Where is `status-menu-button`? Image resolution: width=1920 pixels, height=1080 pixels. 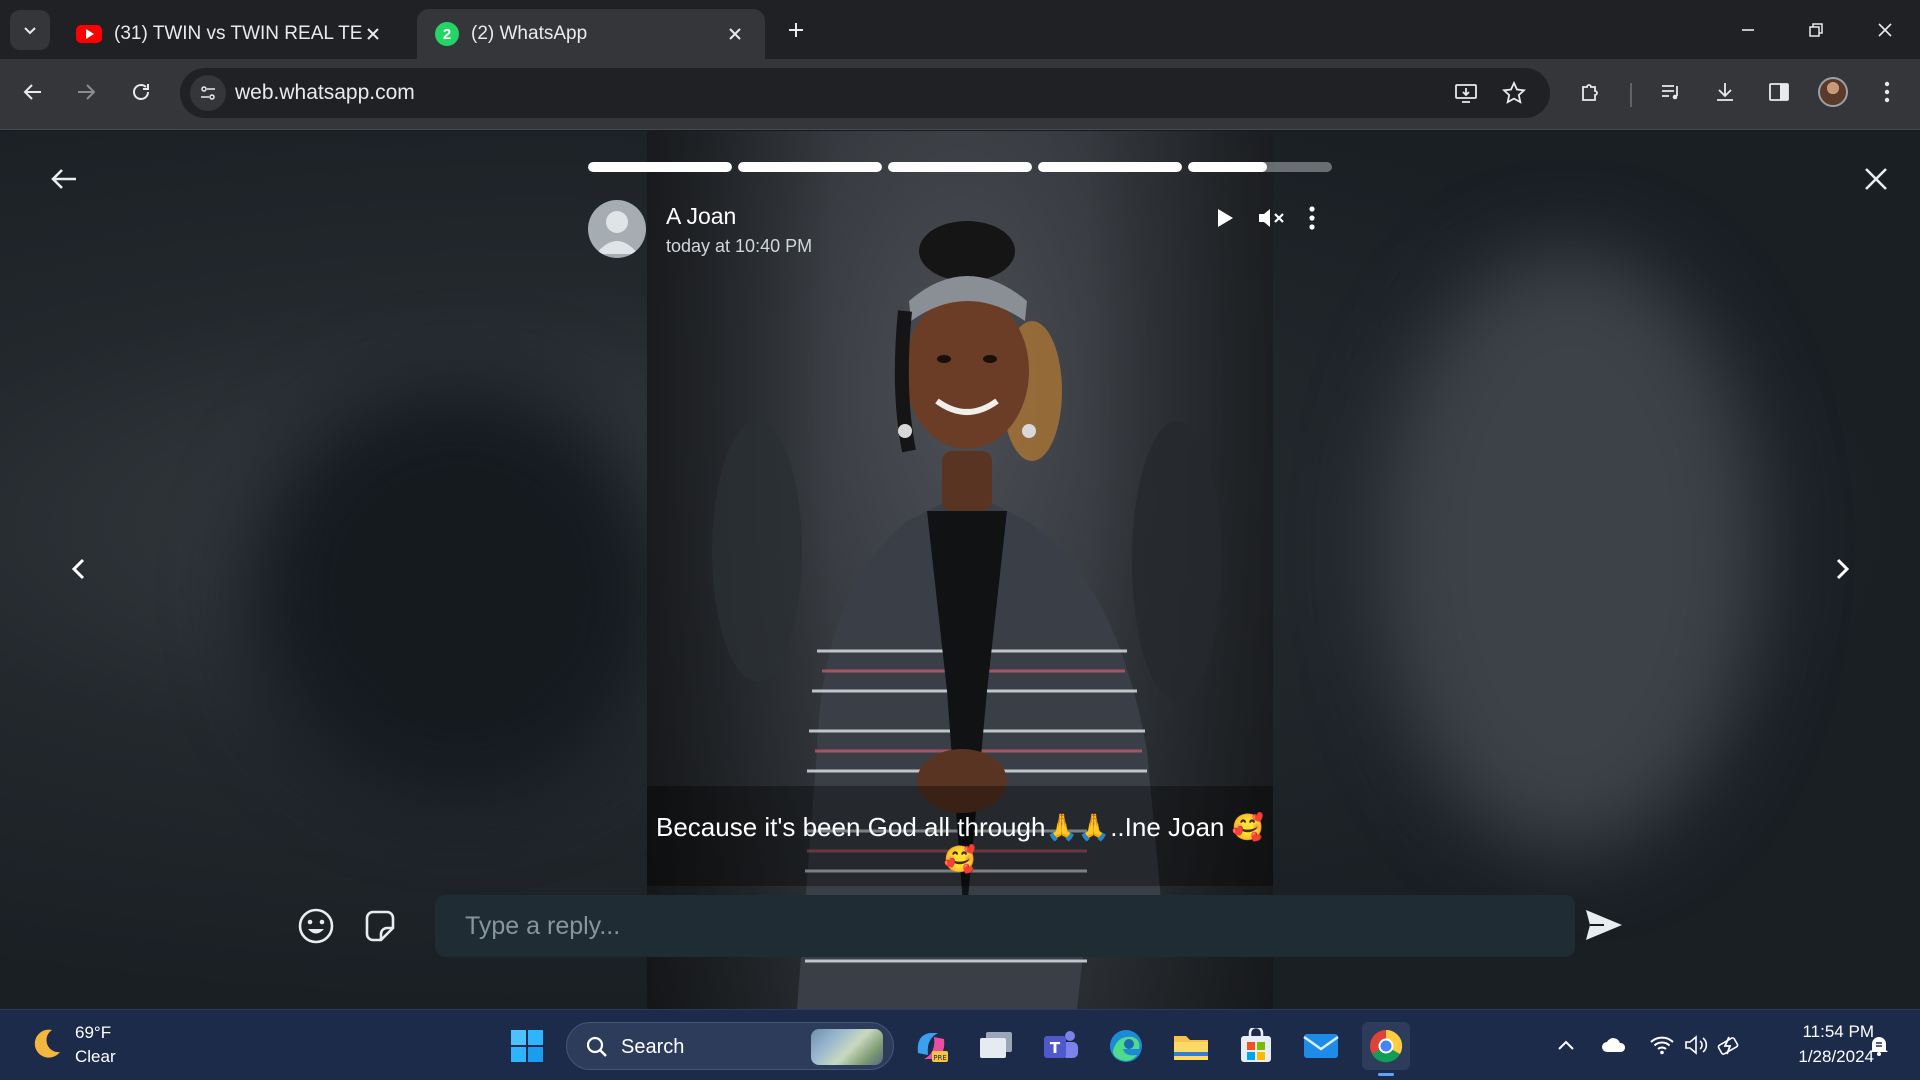
status-menu-button is located at coordinates (1312, 218).